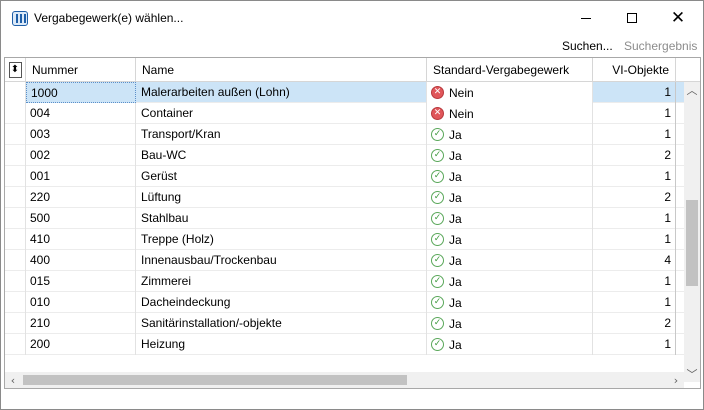  Describe the element at coordinates (81, 218) in the screenshot. I see `cell-nummer: 500` at that location.